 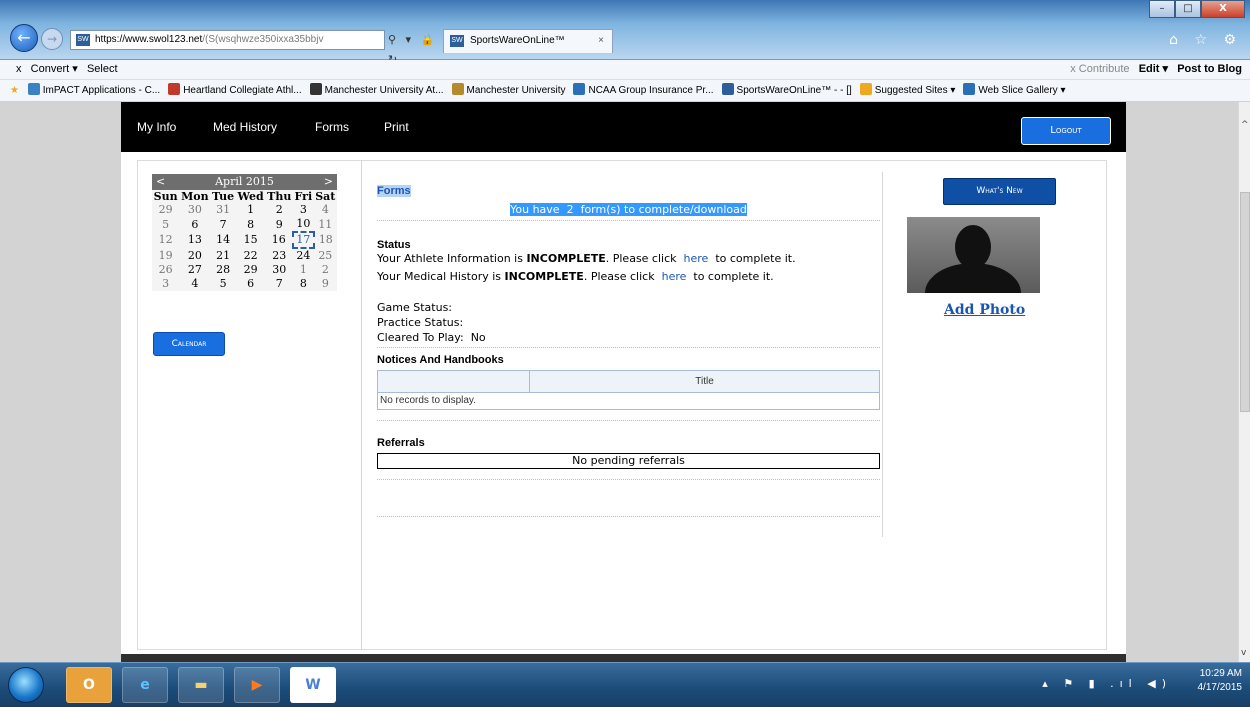 What do you see at coordinates (102, 69) in the screenshot?
I see `select-button: Select` at bounding box center [102, 69].